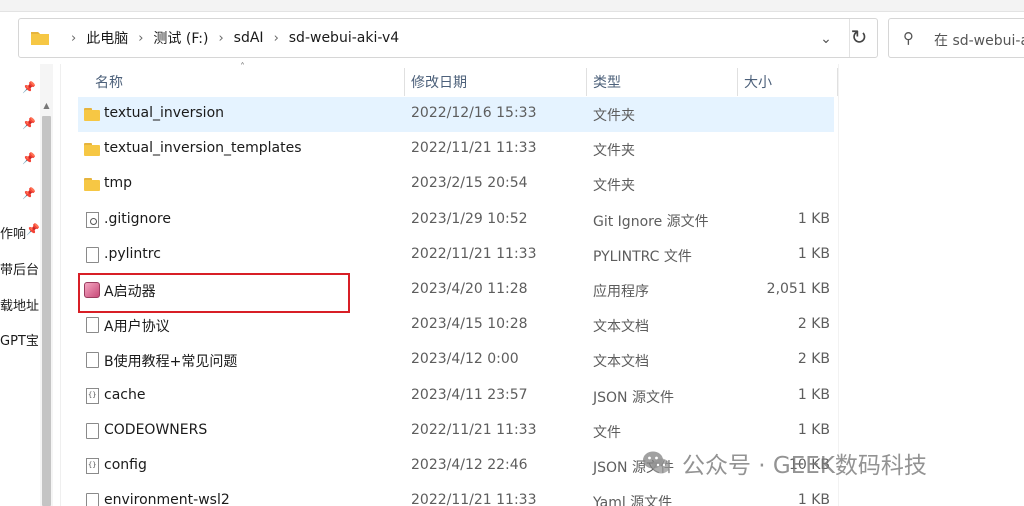 Image resolution: width=1024 pixels, height=506 pixels. Describe the element at coordinates (439, 82) in the screenshot. I see `column-header-date: 修改日期` at that location.